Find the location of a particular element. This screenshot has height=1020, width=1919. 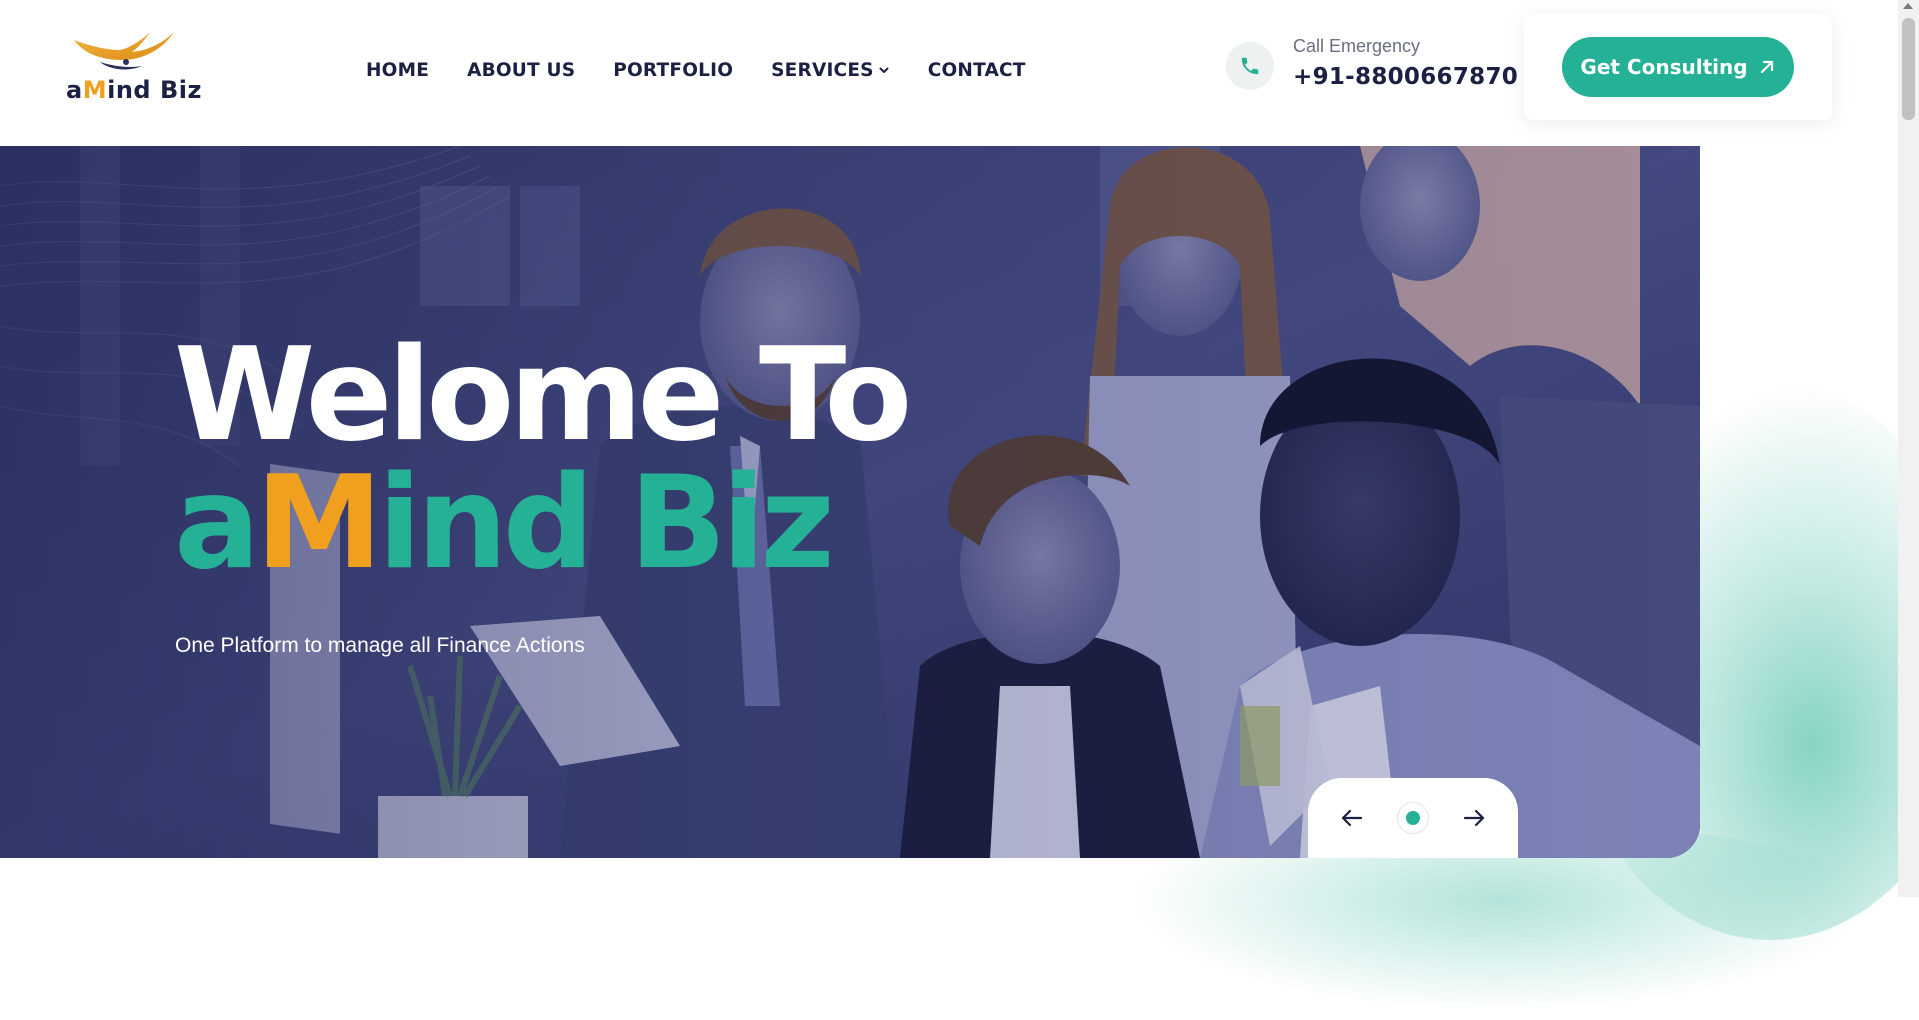

logo-wordmark: aMind Biz is located at coordinates (133, 90).